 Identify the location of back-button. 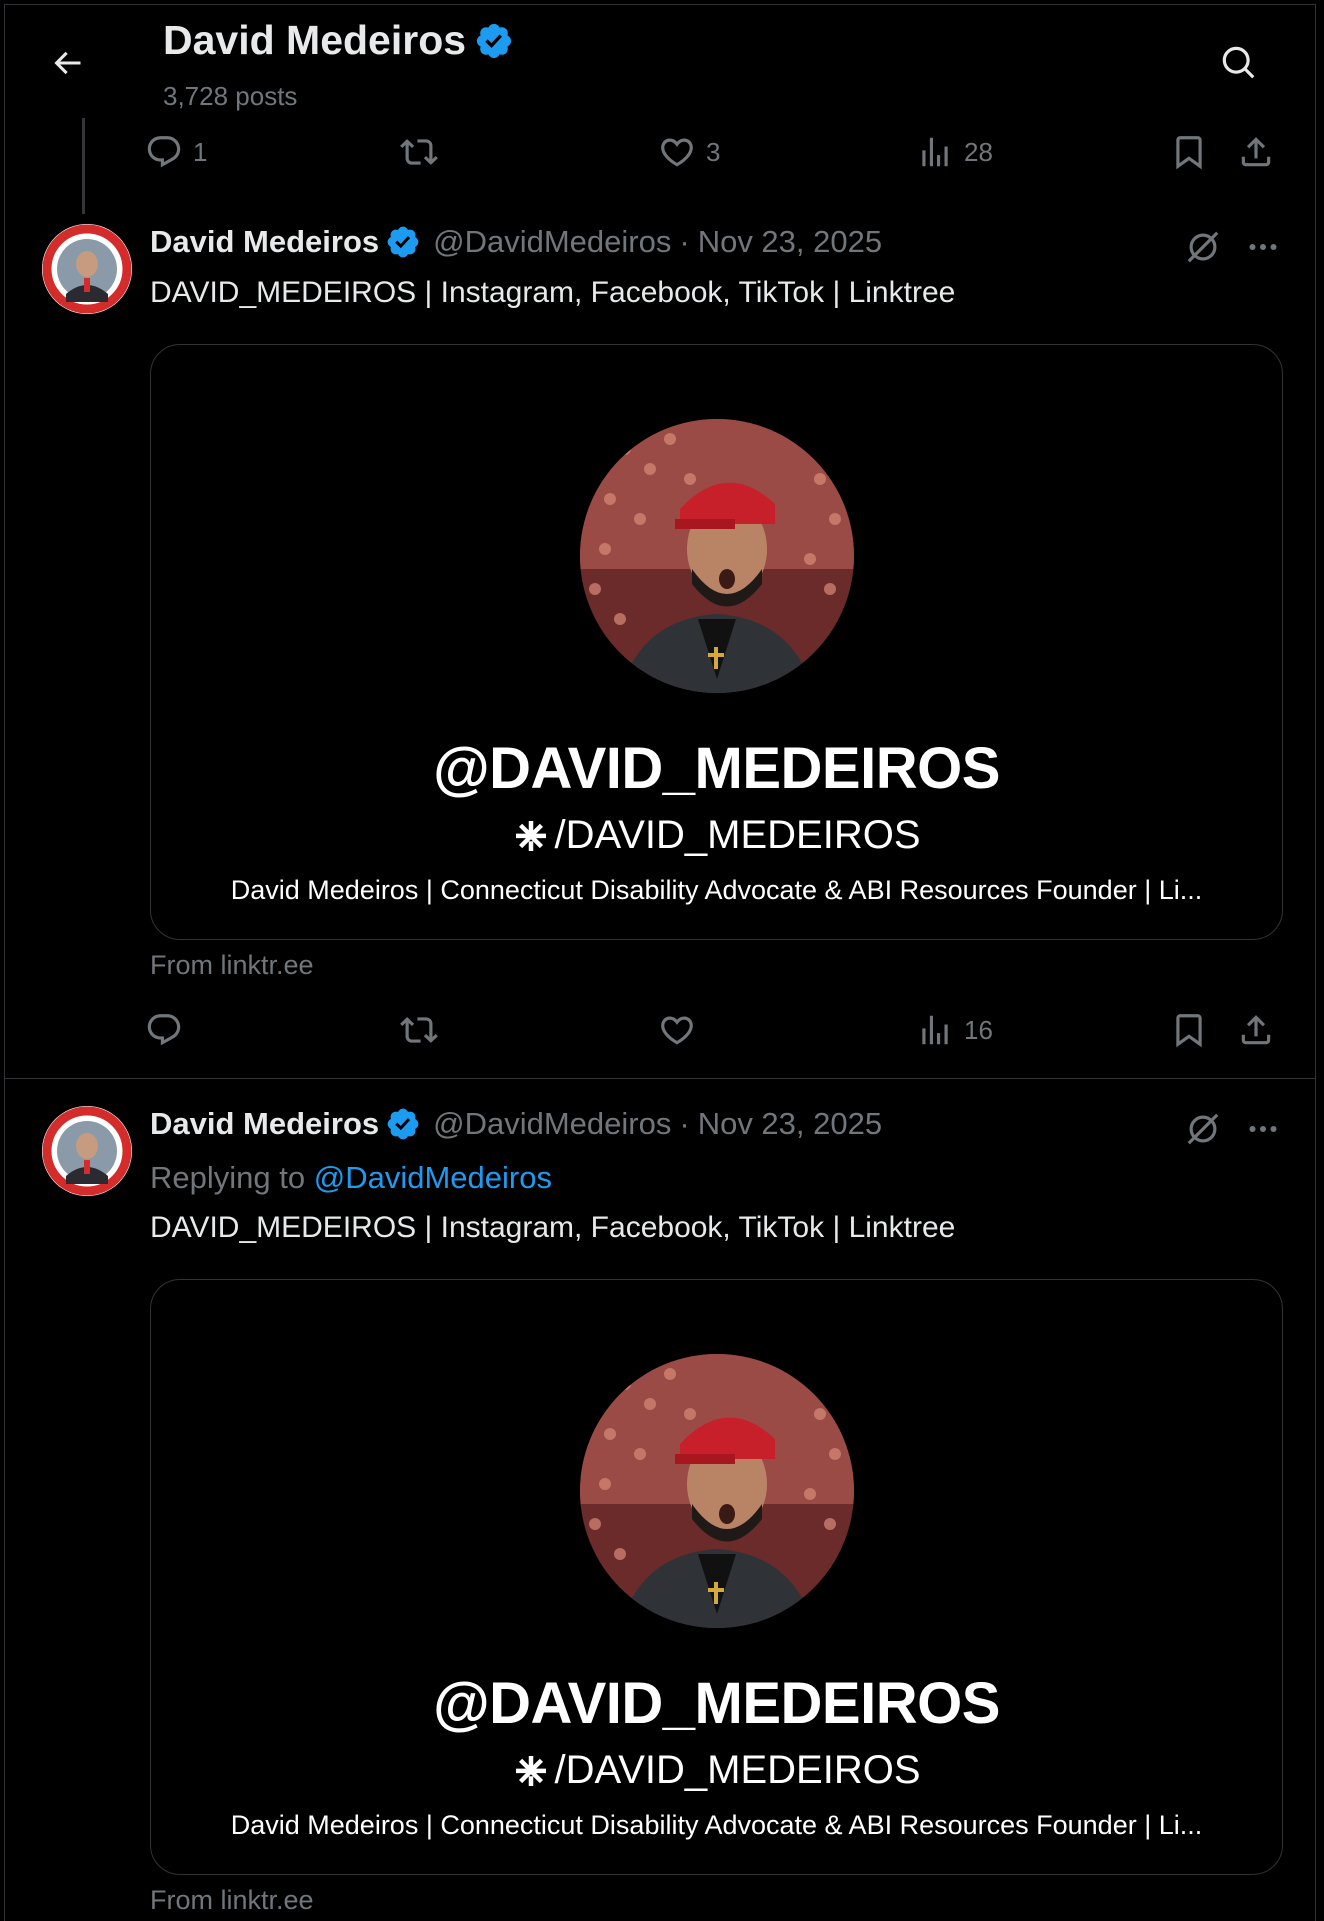
(67, 63).